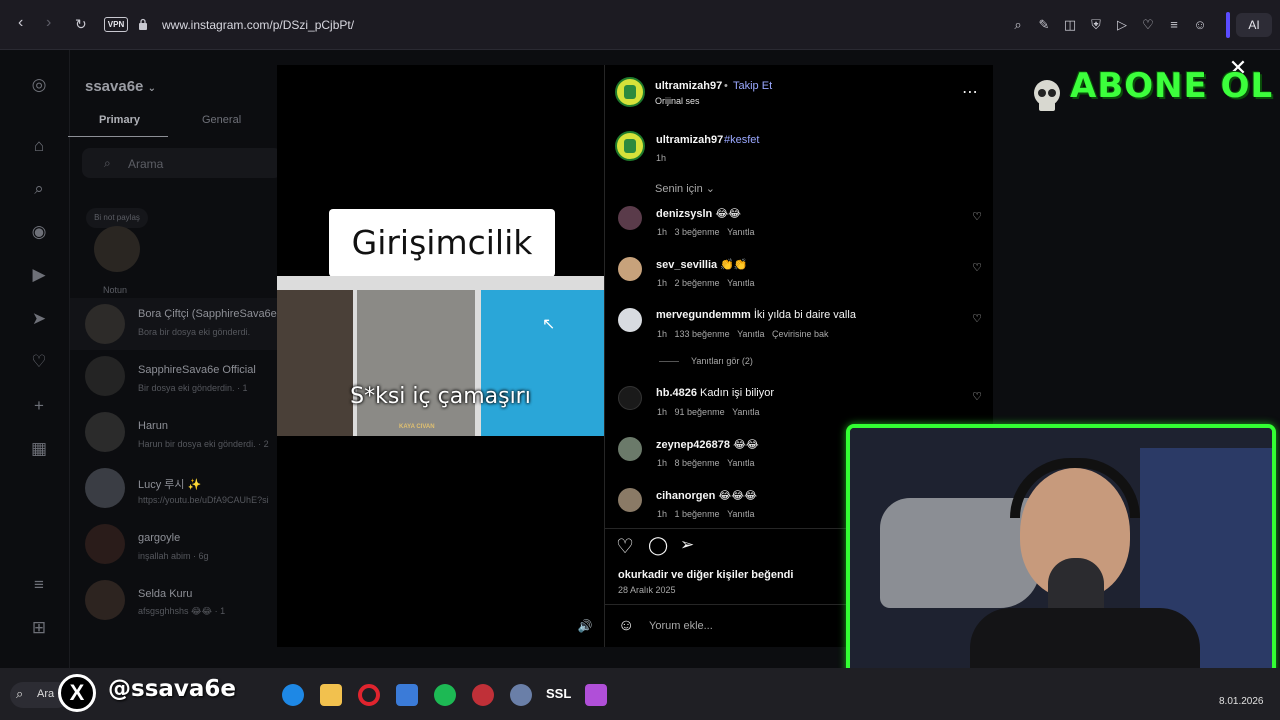 This screenshot has height=720, width=1280. Describe the element at coordinates (197, 370) in the screenshot. I see `conversation-name: SapphireSava6e Official` at that location.